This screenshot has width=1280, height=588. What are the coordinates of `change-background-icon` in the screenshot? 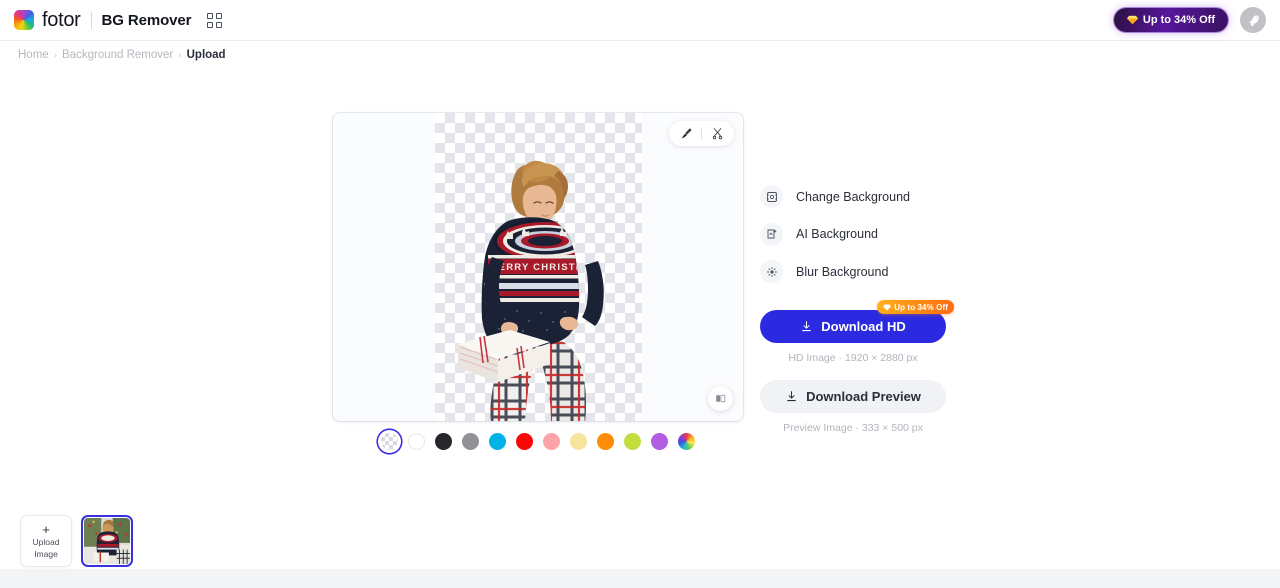 It's located at (771, 196).